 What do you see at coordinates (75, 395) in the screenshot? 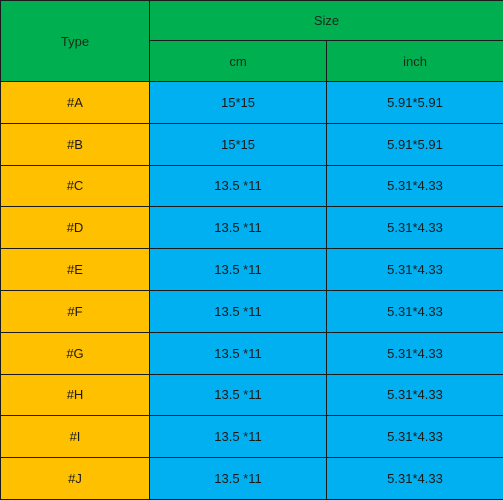
I see `type-cell: #H` at bounding box center [75, 395].